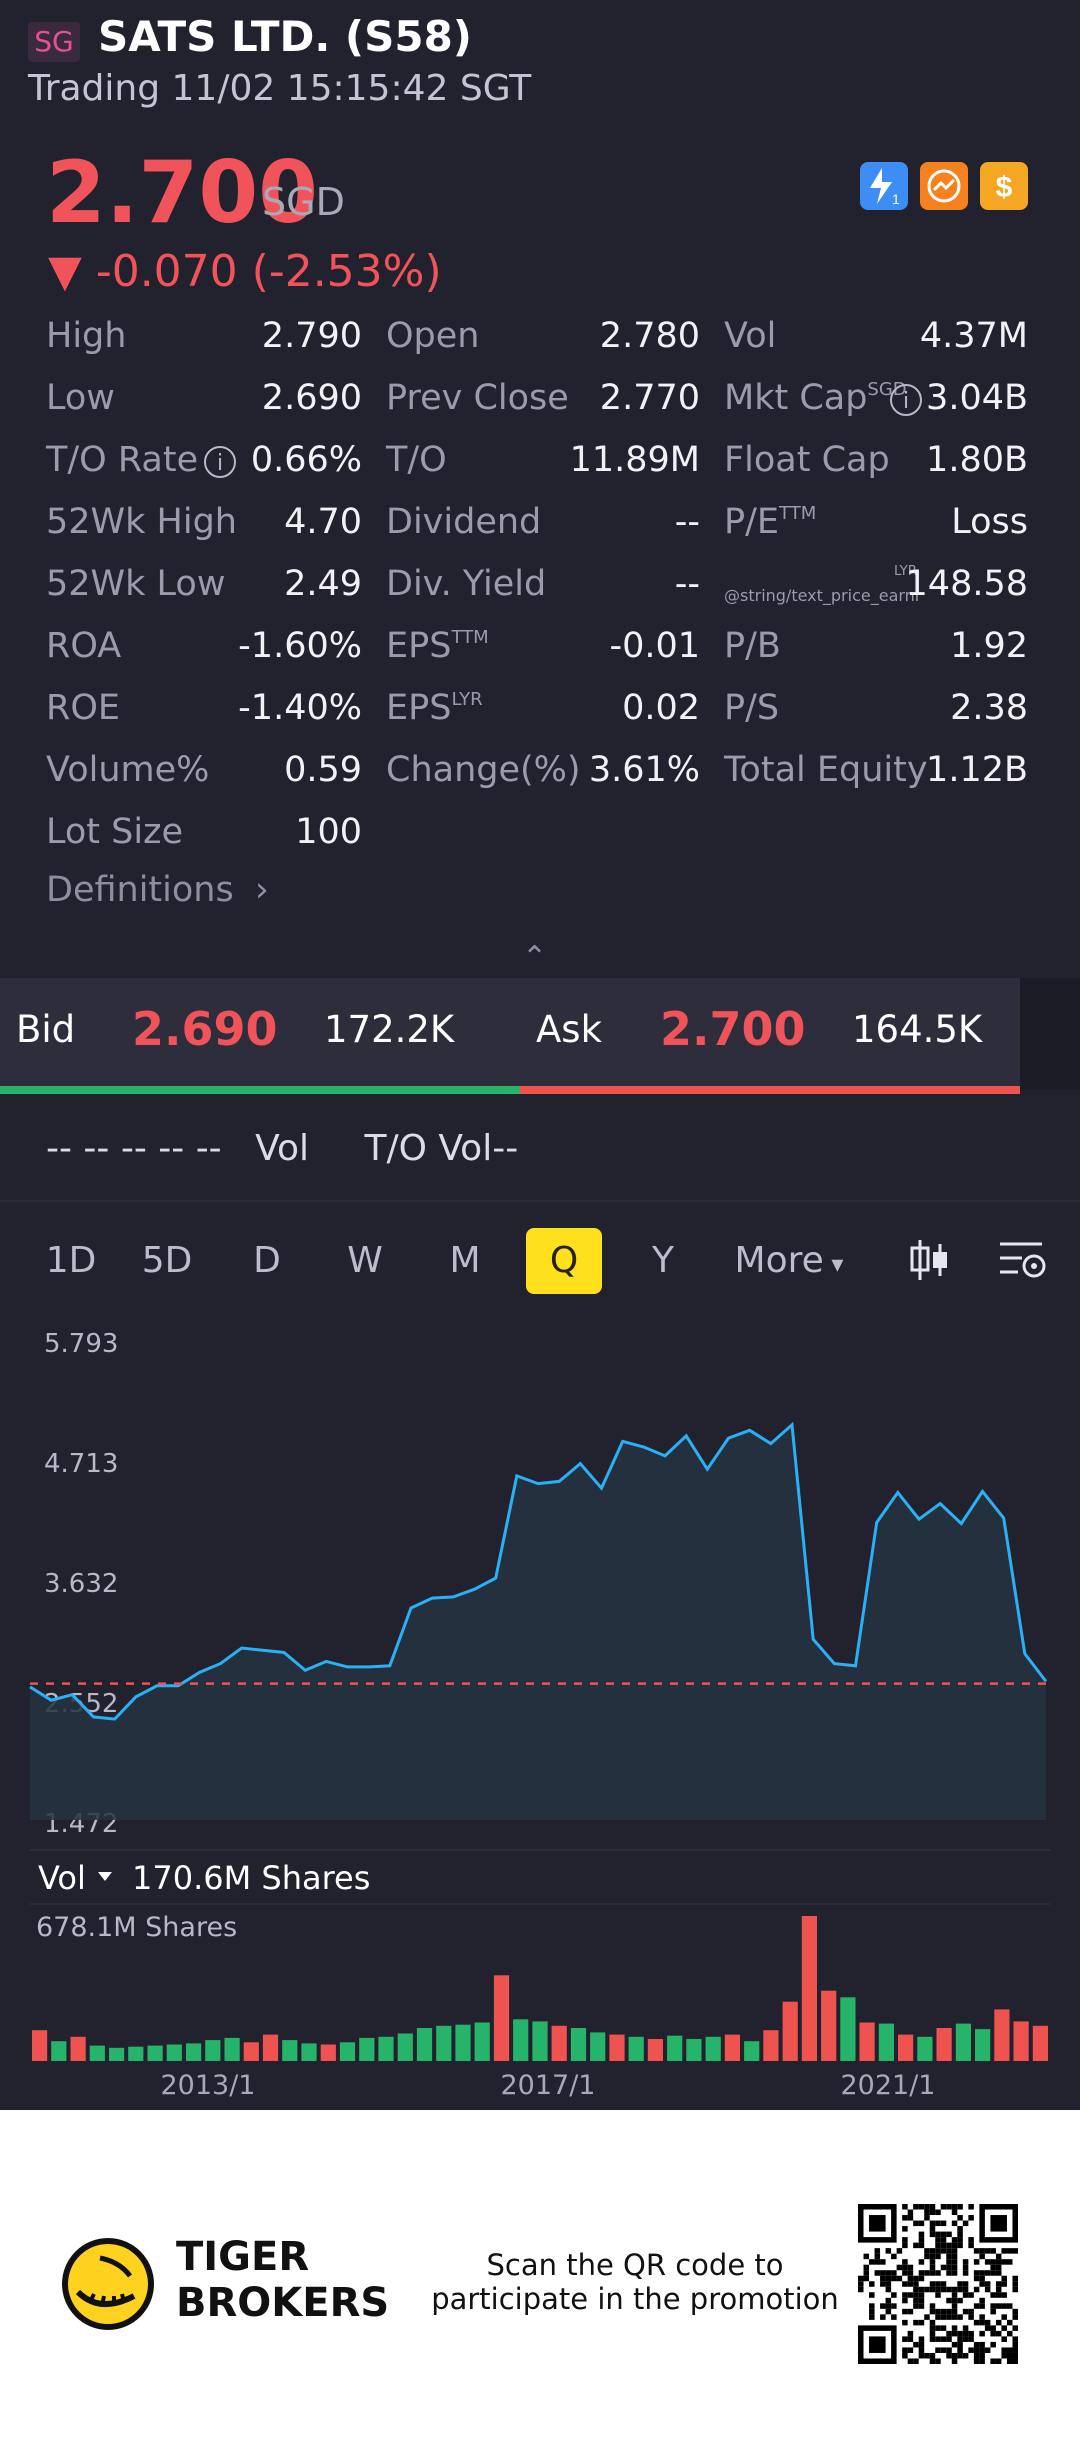 The height and width of the screenshot is (2454, 1080). I want to click on bid-price: 2.690, so click(205, 1029).